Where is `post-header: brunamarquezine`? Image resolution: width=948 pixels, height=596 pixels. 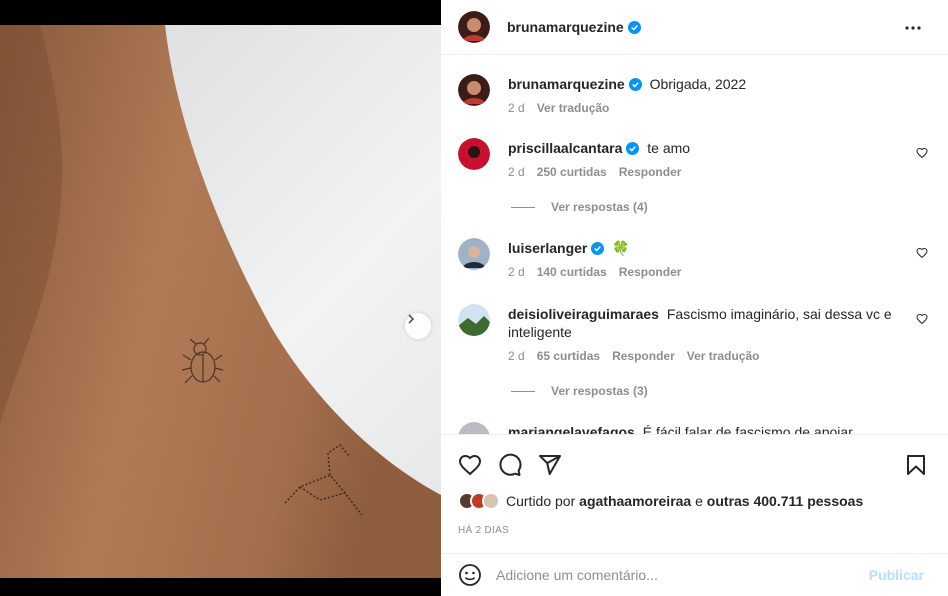
post-header: brunamarquezine is located at coordinates (694, 27).